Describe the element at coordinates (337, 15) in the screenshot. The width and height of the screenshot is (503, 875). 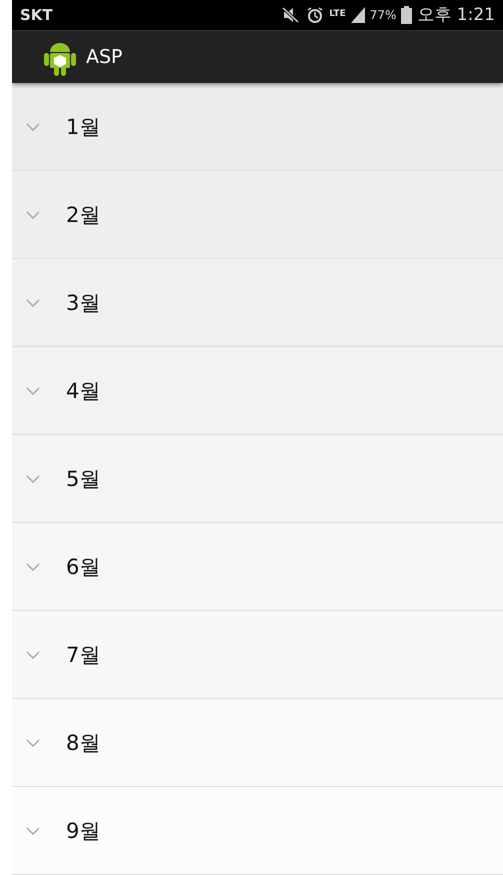
I see `network-type: LTE` at that location.